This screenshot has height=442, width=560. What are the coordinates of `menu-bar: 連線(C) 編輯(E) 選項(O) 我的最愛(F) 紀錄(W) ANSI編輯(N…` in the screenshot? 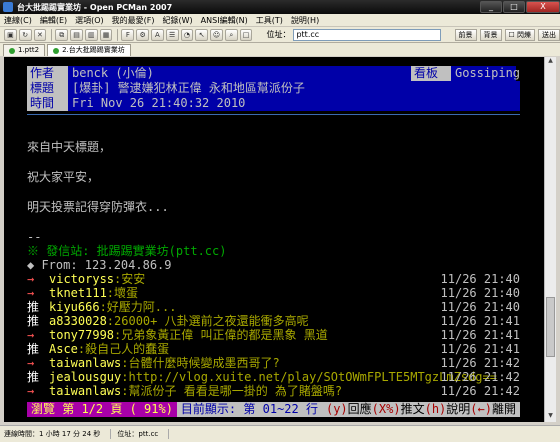 It's located at (280, 20).